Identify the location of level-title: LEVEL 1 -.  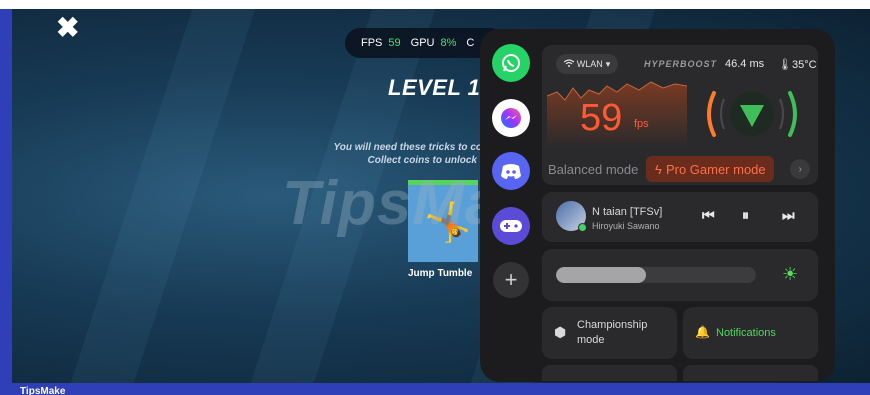
(441, 87).